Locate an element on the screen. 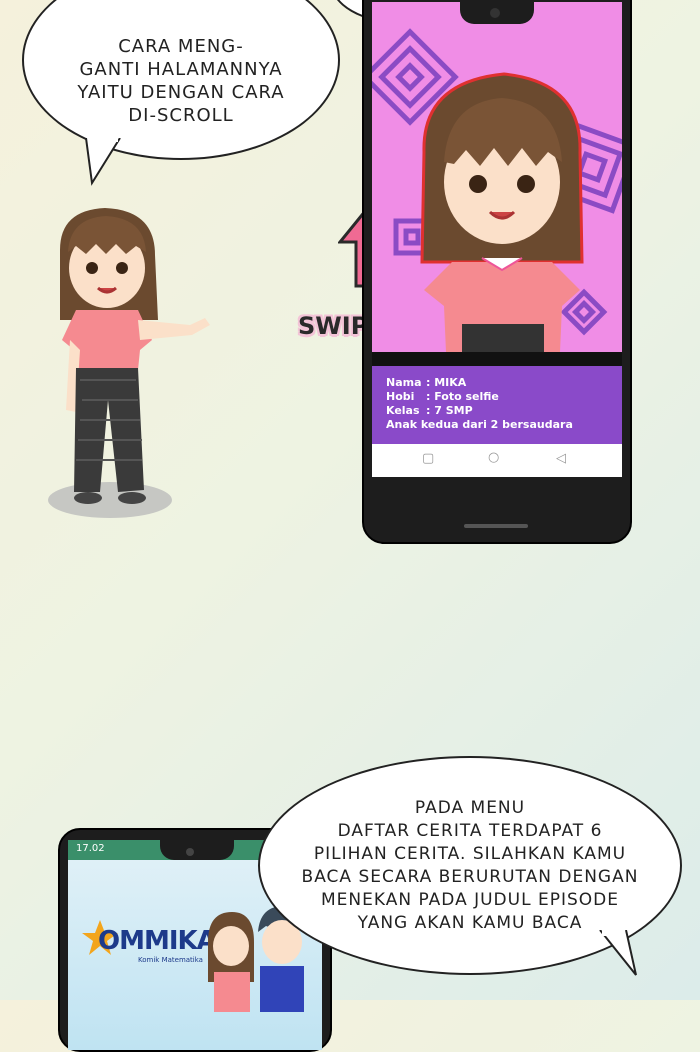 This screenshot has width=700, height=1052. bubble-top-line-2: GANTI HALAMANNYA is located at coordinates (181, 69).